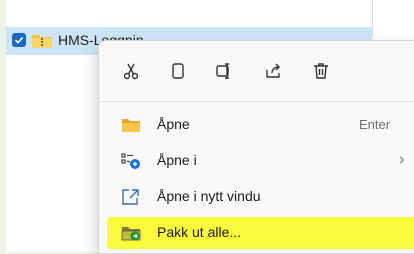 The height and width of the screenshot is (254, 414). I want to click on menu-separator, so click(256, 101).